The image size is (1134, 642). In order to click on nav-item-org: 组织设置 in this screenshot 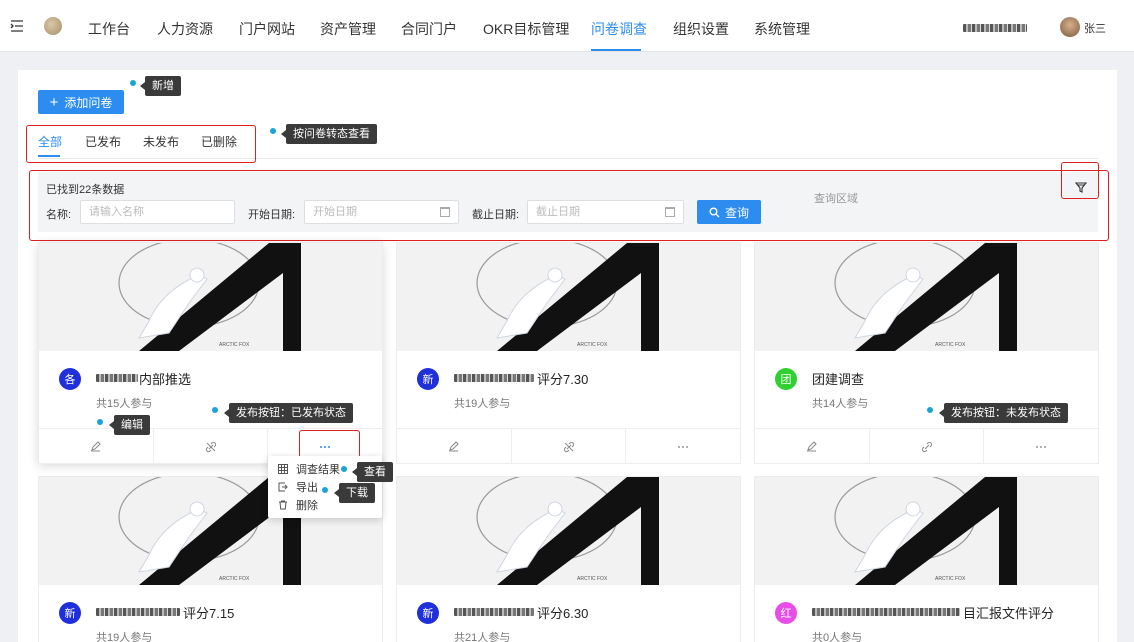, I will do `click(701, 29)`.